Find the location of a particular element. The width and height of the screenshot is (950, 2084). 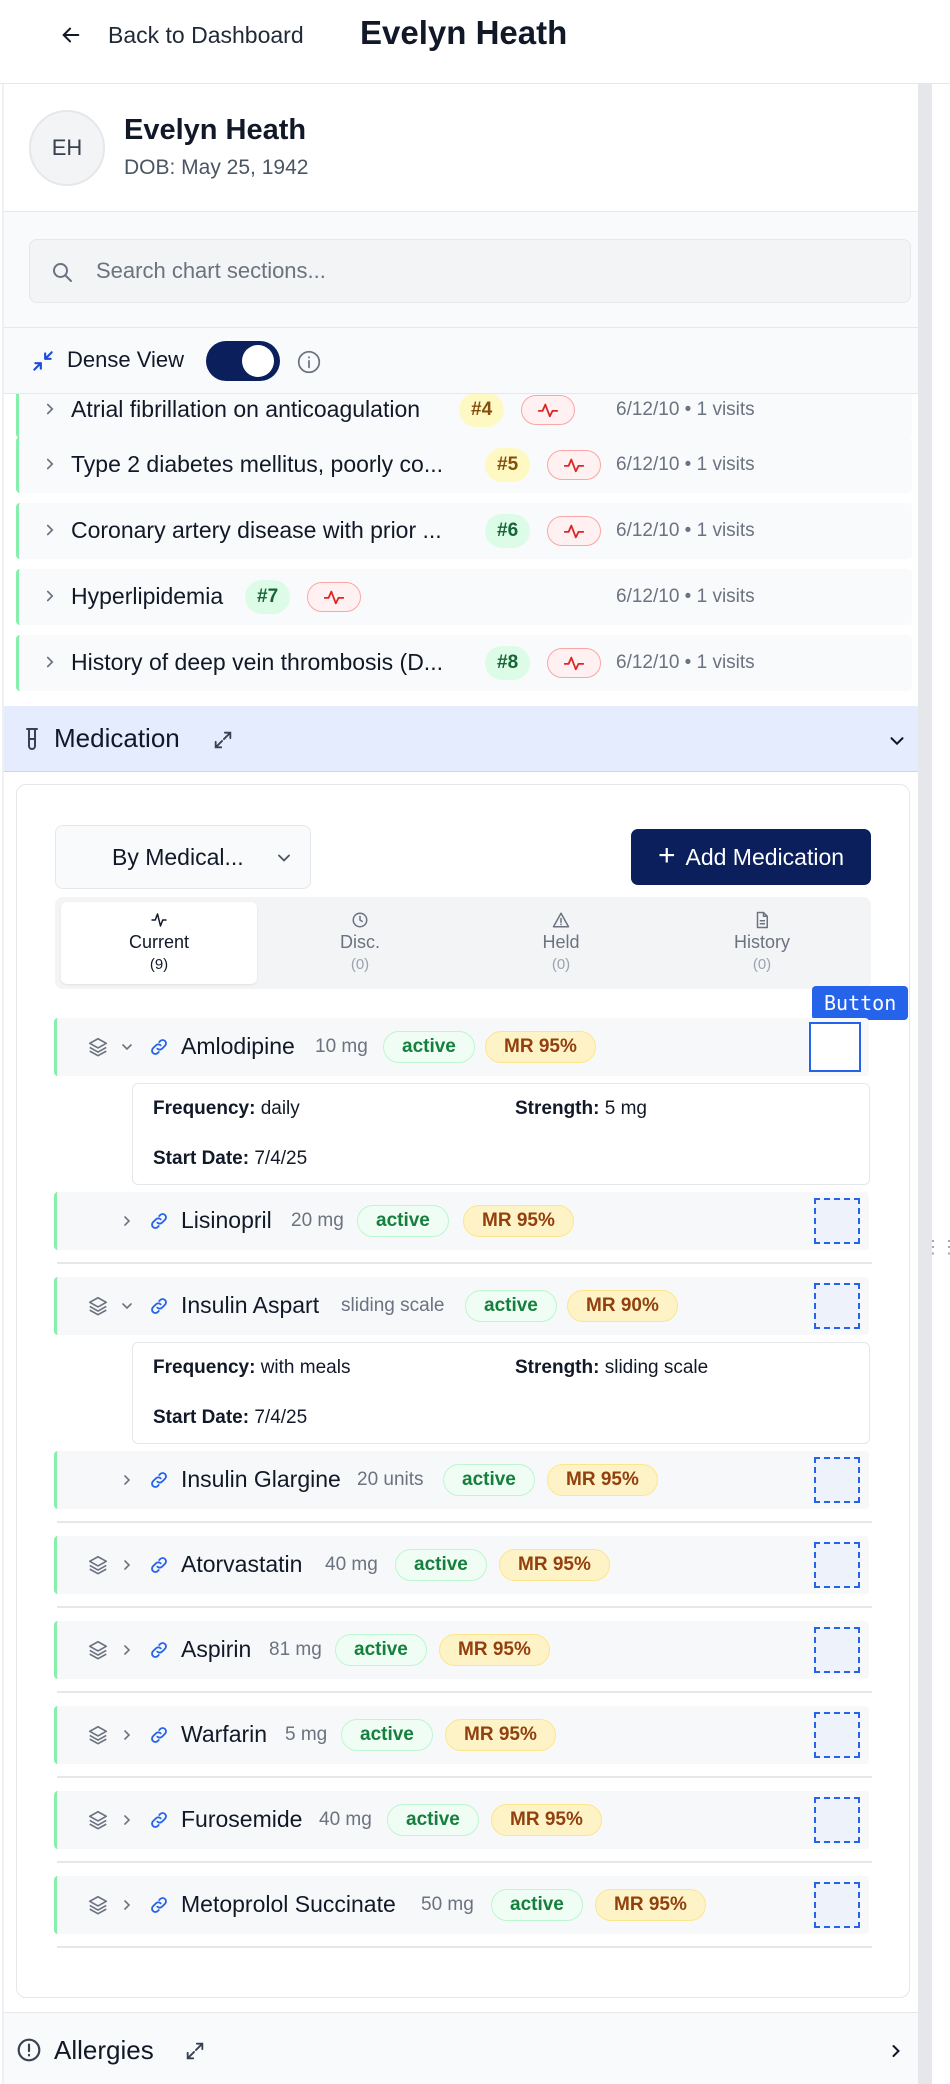

medication-row: Amlodipine 10 mg active MR 95% is located at coordinates (461, 1047).